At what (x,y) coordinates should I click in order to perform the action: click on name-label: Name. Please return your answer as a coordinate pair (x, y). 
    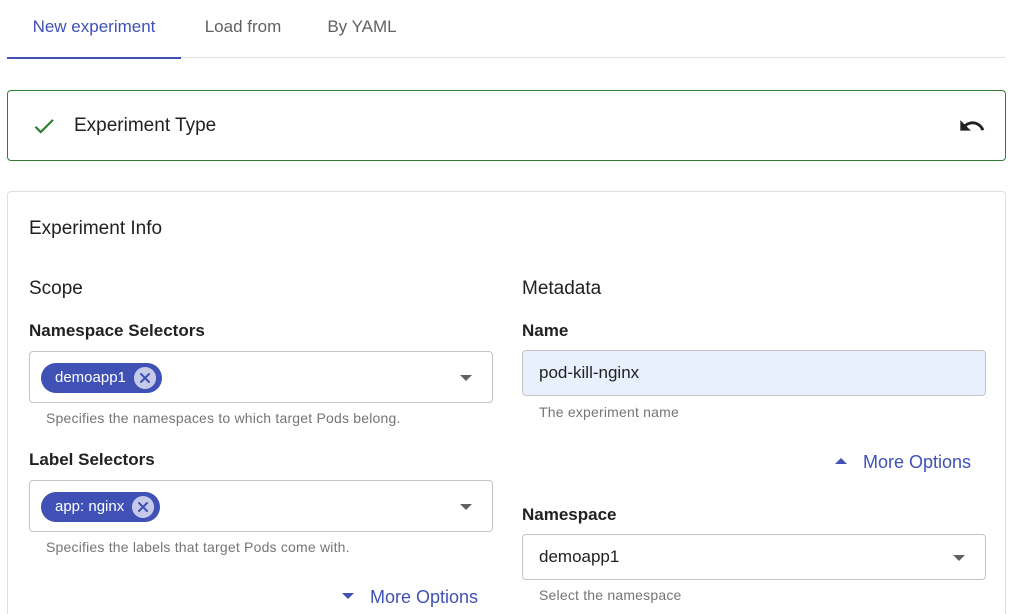
    Looking at the image, I should click on (545, 330).